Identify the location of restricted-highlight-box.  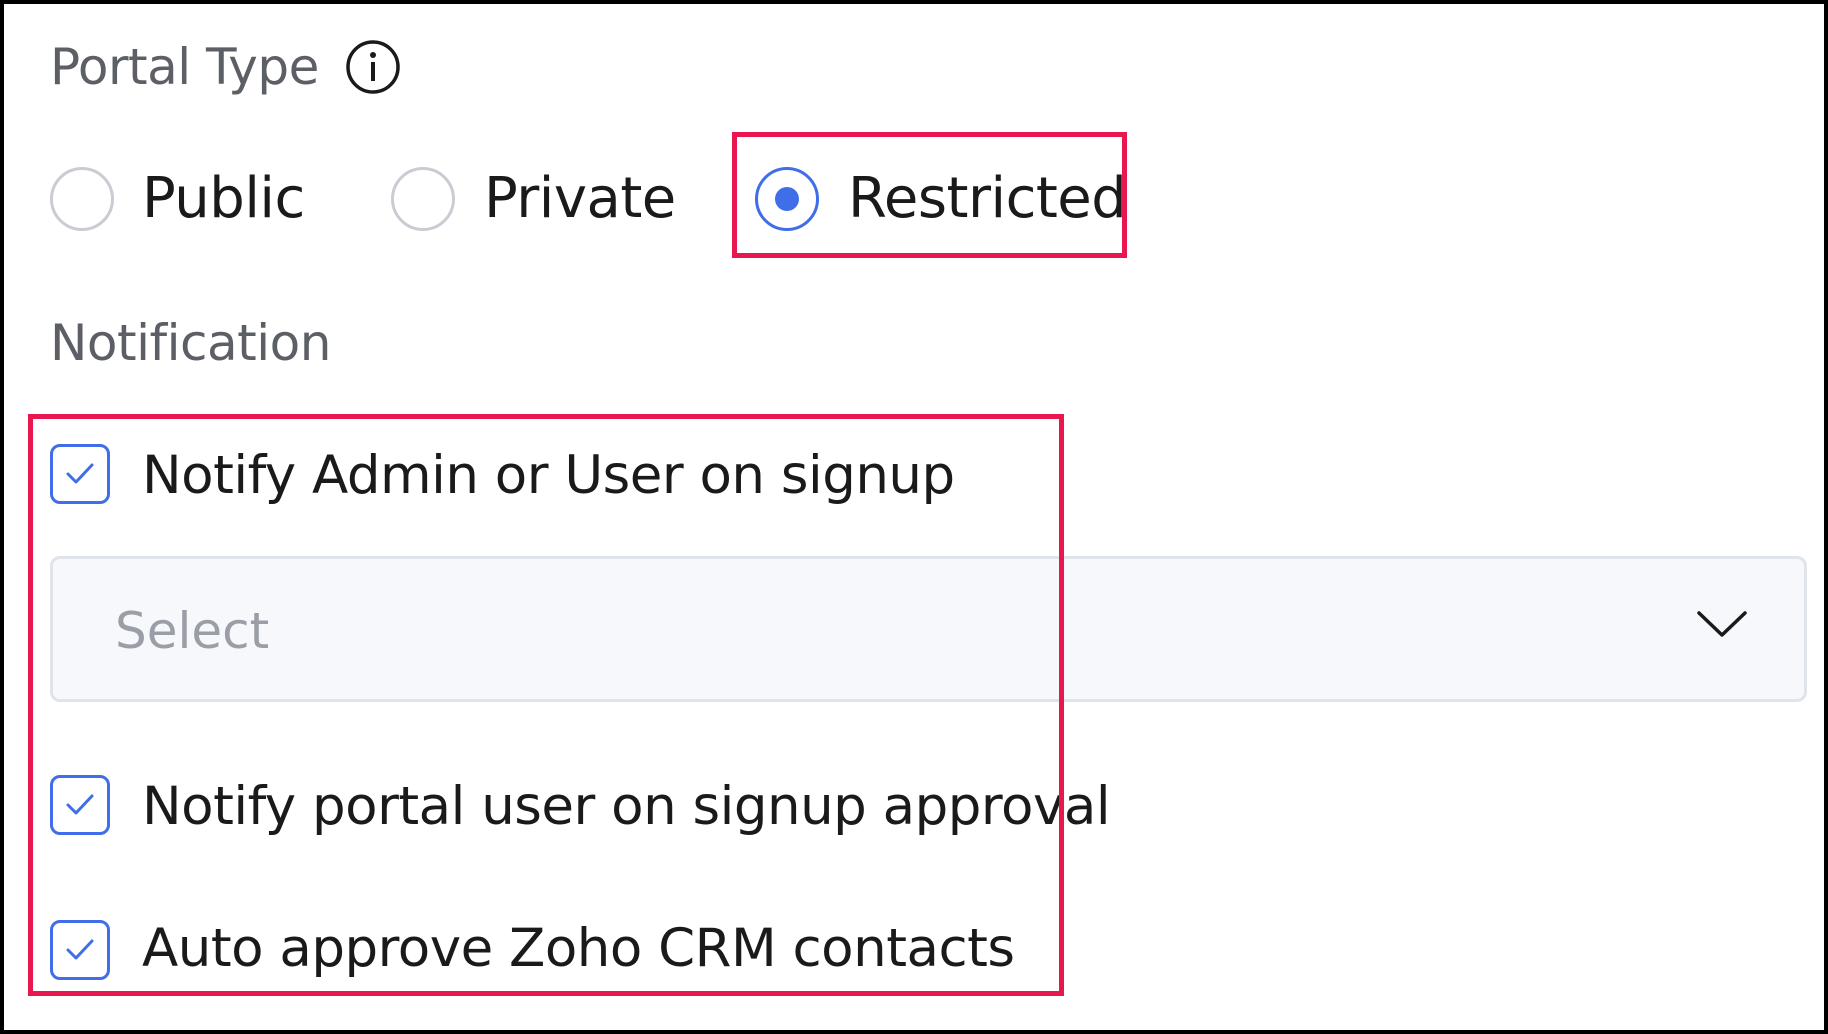
(929, 195).